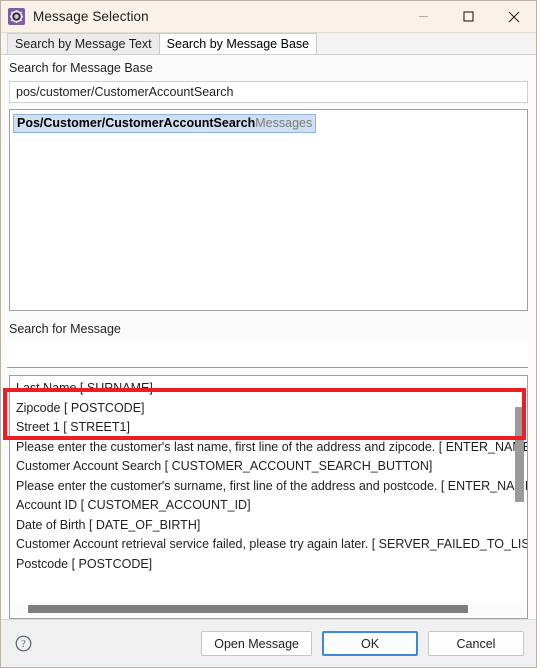  What do you see at coordinates (81, 68) in the screenshot?
I see `message-base-label: Search for Message Base` at bounding box center [81, 68].